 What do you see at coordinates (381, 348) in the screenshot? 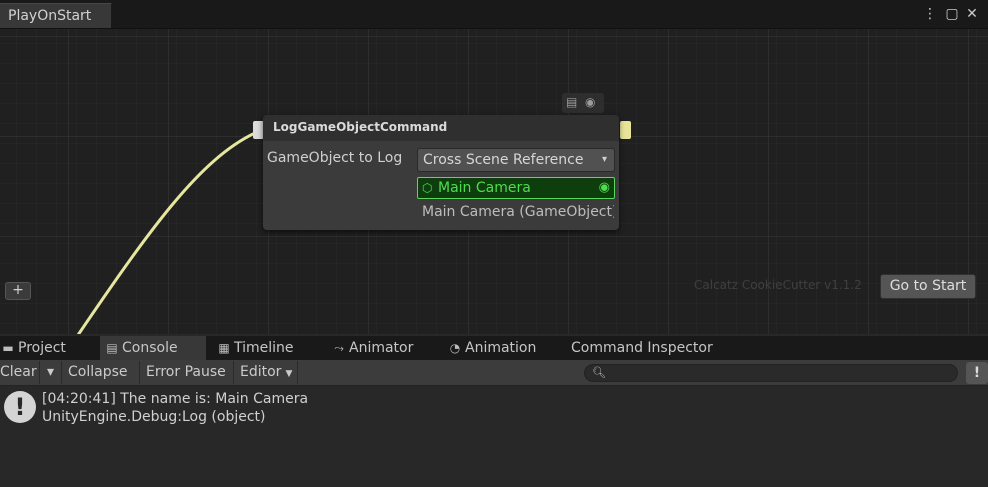
I see `tab-animator-label: Animator` at bounding box center [381, 348].